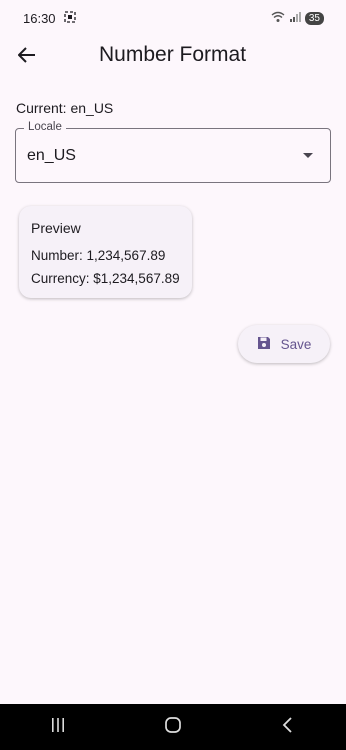  I want to click on locale-field-label: Locale, so click(45, 127).